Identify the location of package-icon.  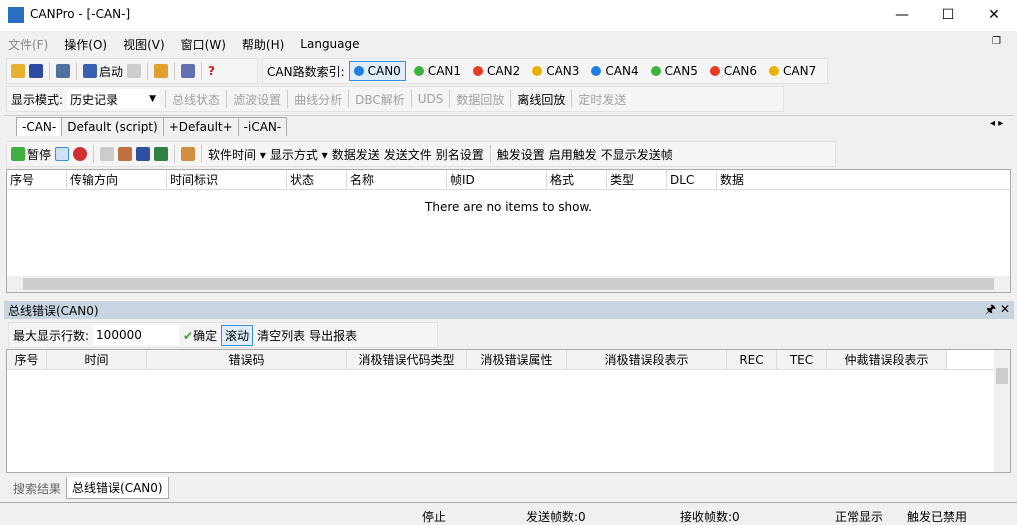
(188, 154).